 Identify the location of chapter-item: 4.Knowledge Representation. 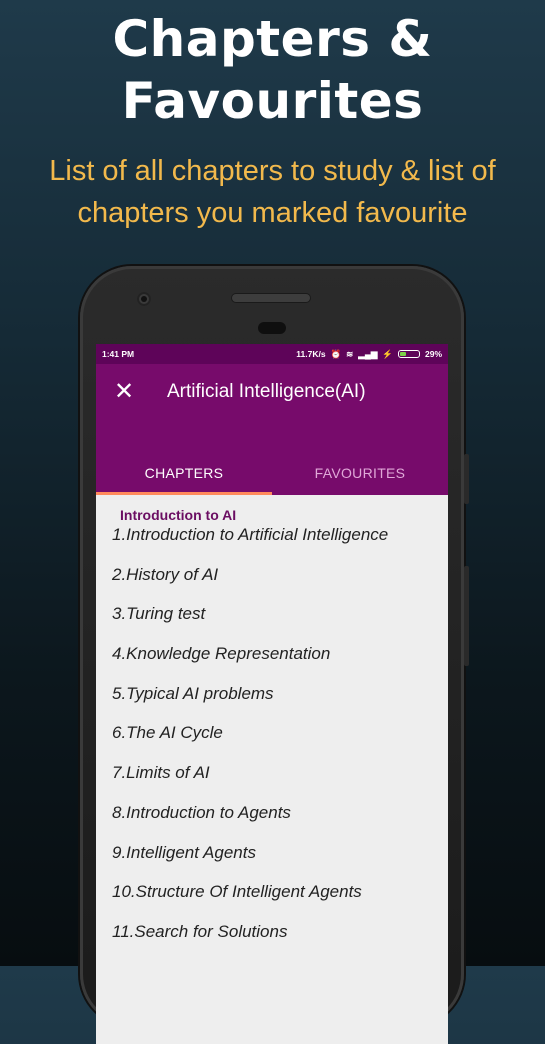
(272, 662).